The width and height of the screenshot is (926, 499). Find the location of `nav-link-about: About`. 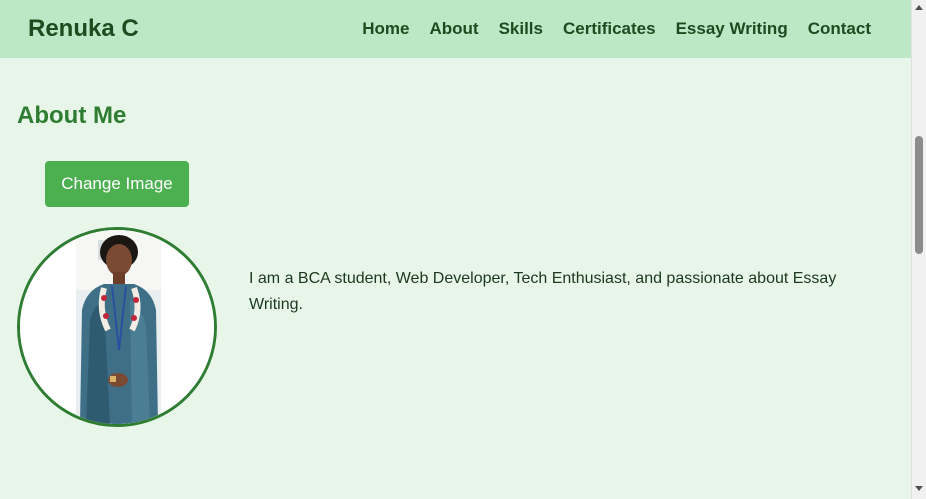

nav-link-about: About is located at coordinates (453, 29).